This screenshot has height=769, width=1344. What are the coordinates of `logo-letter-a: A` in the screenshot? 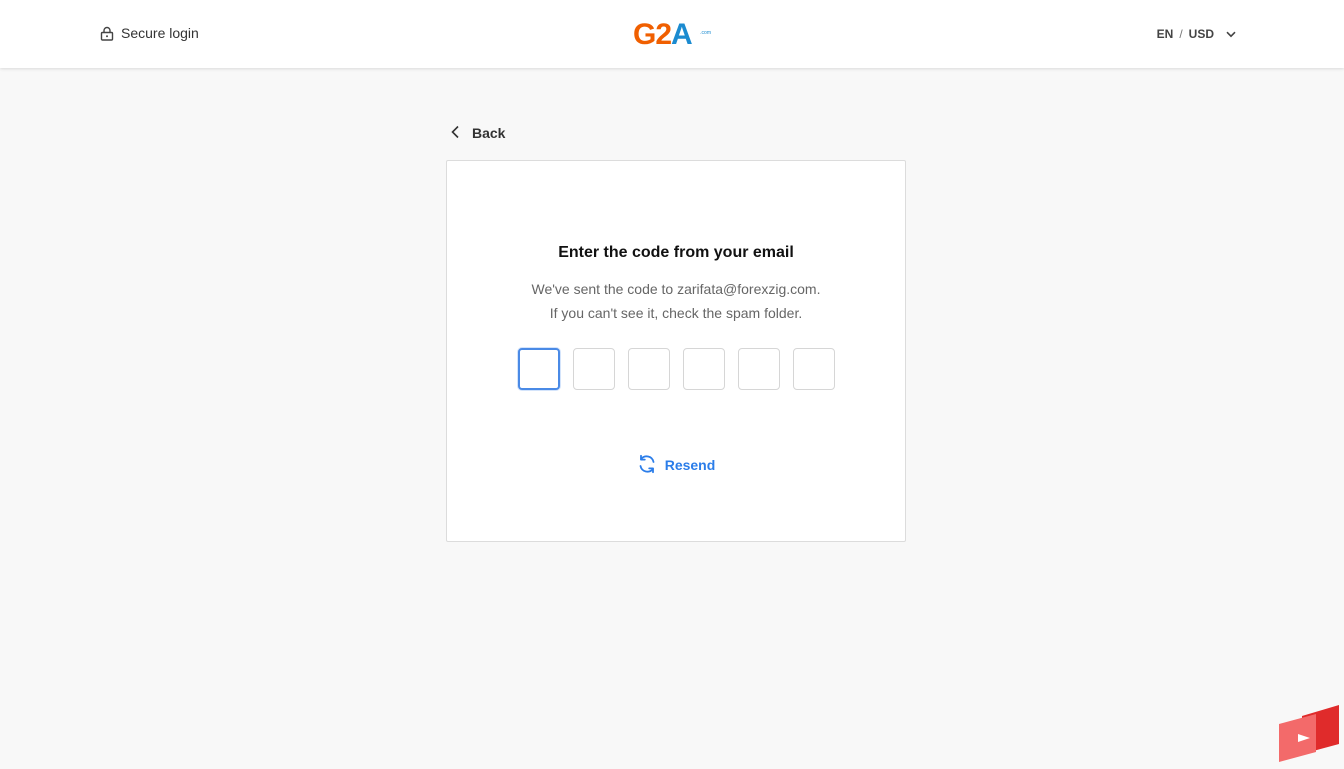 It's located at (682, 34).